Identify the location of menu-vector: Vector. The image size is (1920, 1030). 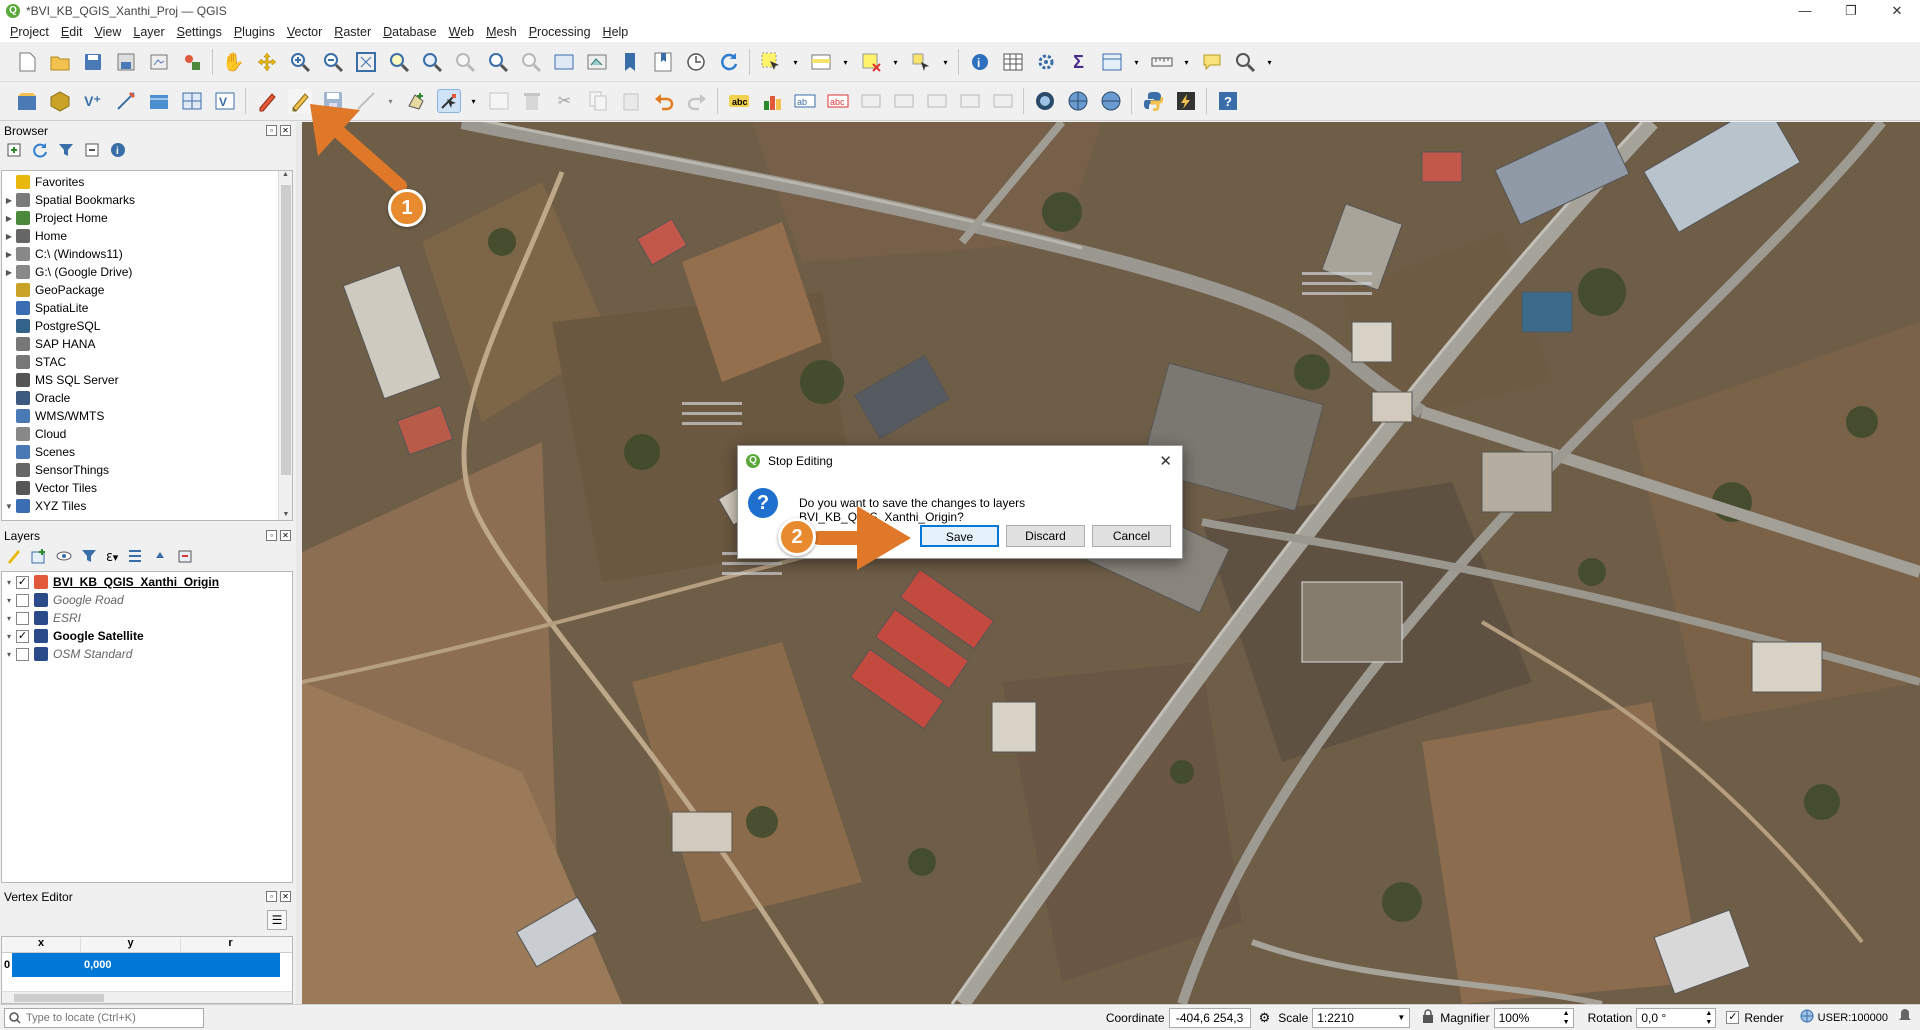
(304, 32).